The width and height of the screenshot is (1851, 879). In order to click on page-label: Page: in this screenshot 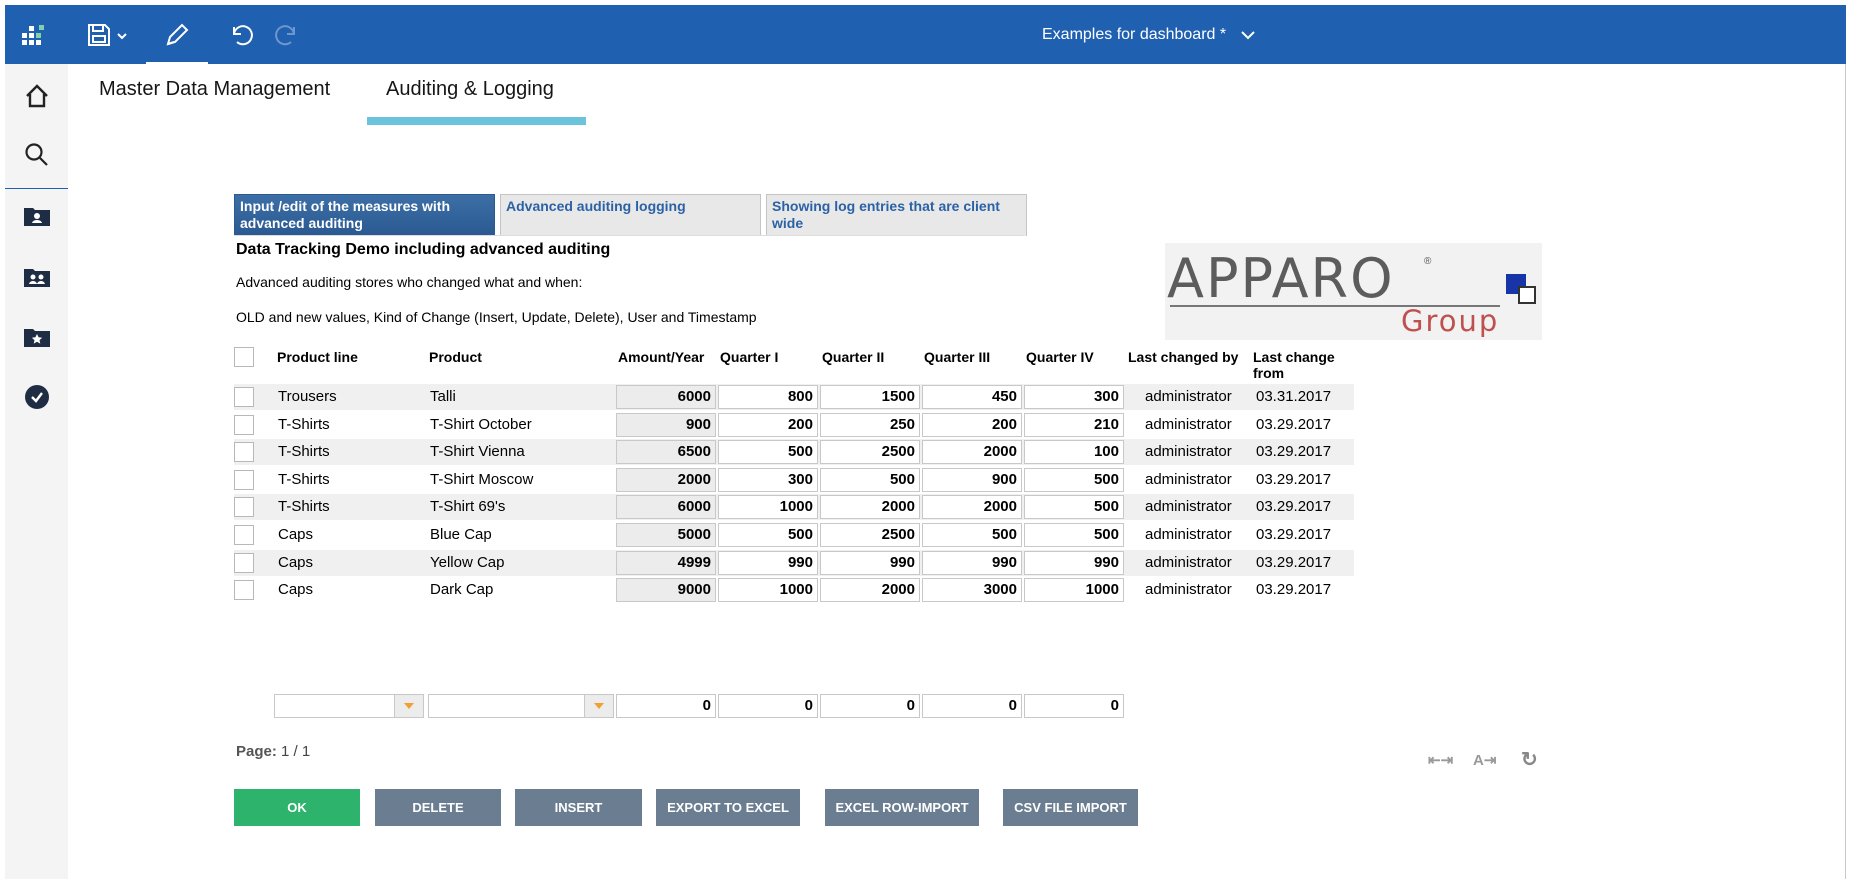, I will do `click(256, 751)`.